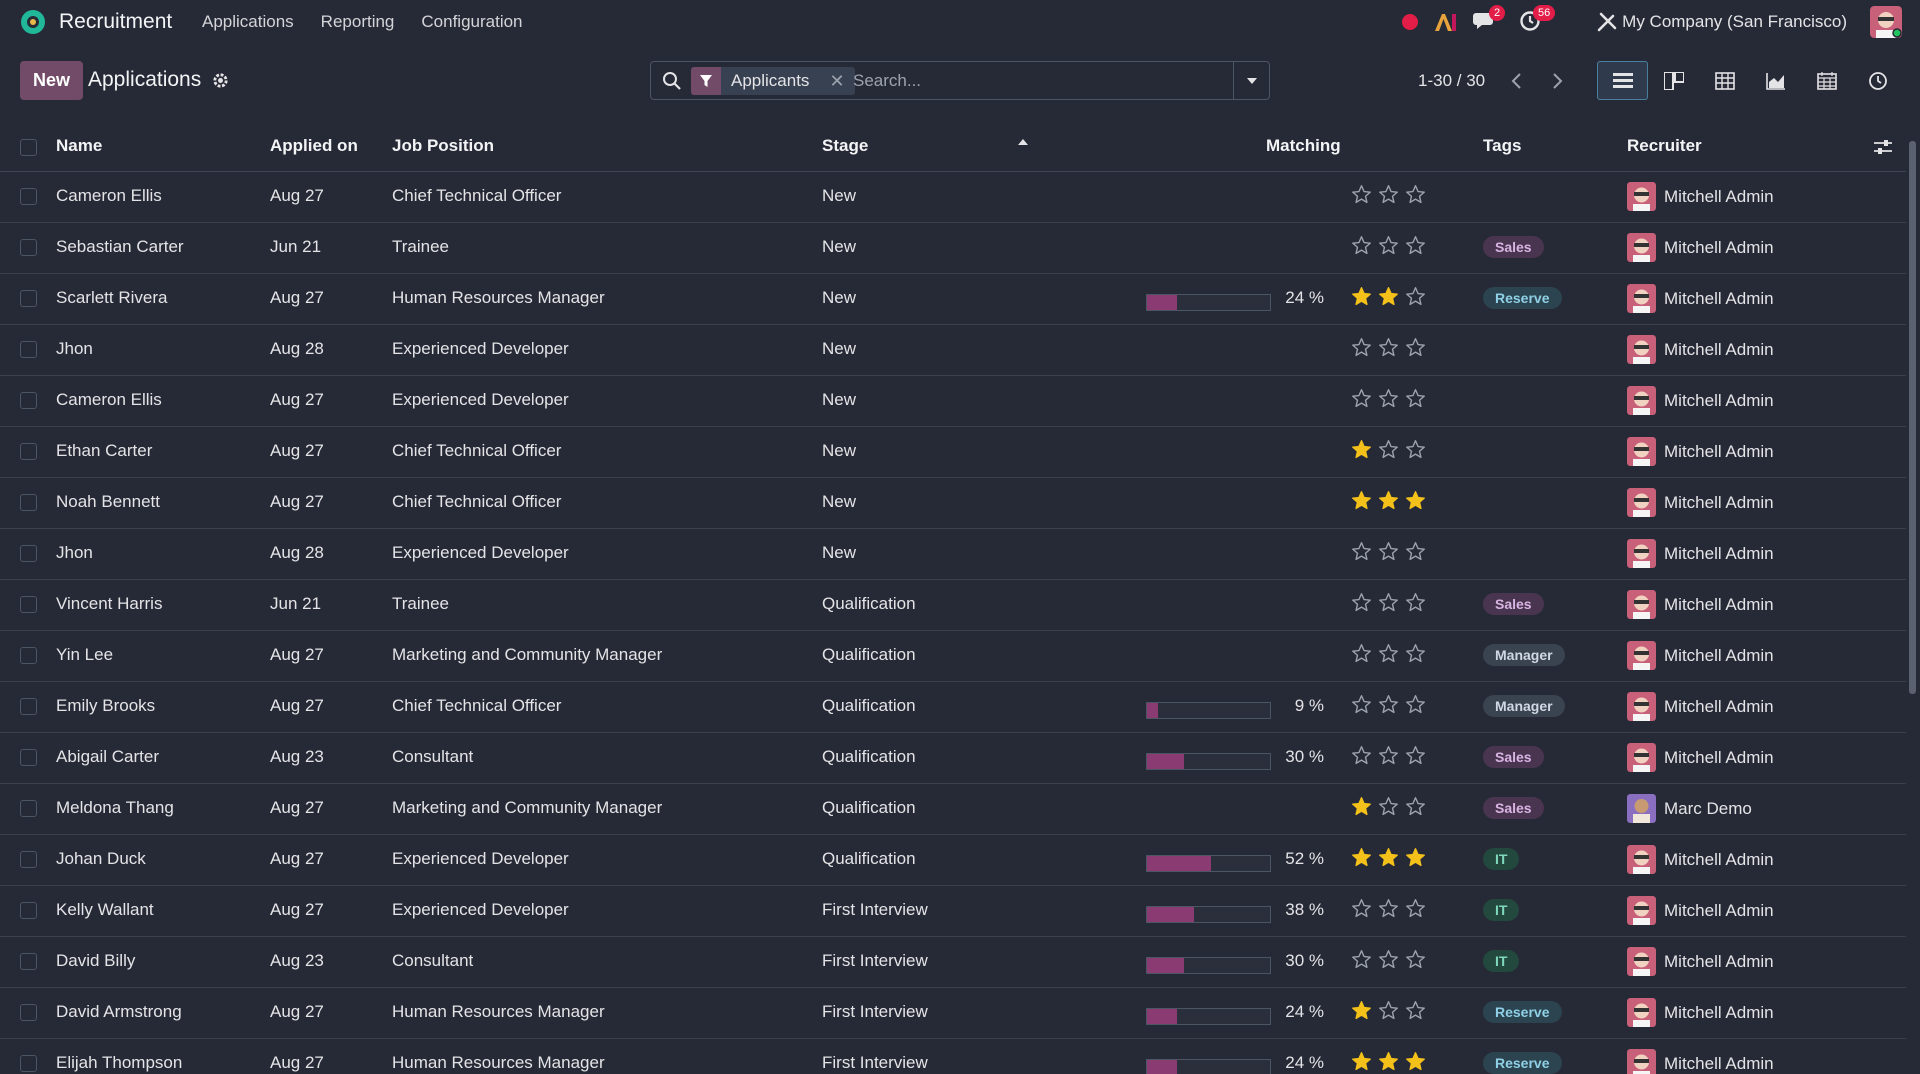 Image resolution: width=1920 pixels, height=1074 pixels. Describe the element at coordinates (1251, 80) in the screenshot. I see `search-options-toggle` at that location.